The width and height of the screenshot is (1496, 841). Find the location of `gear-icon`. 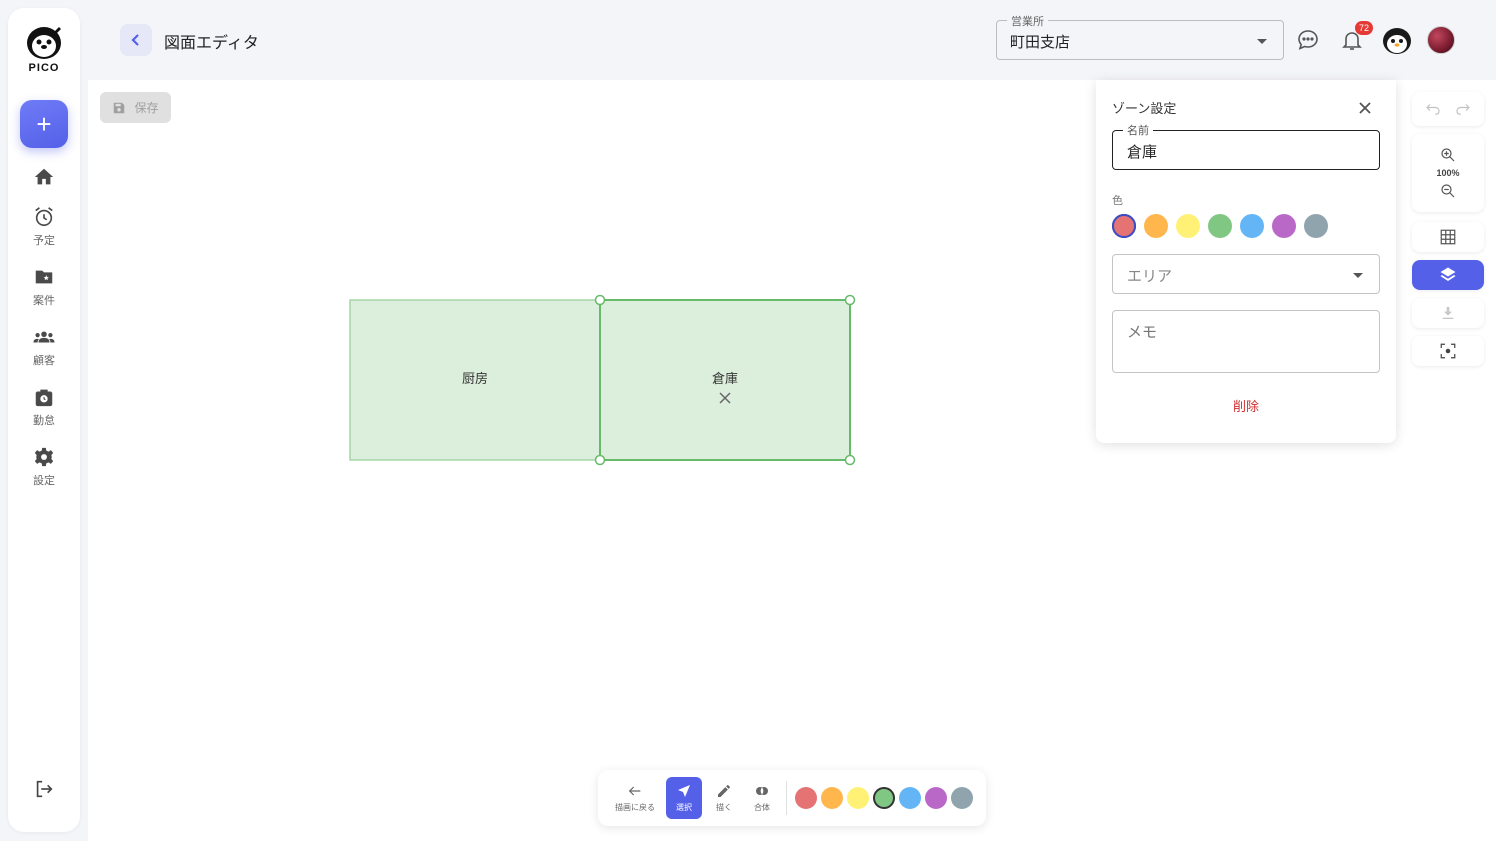

gear-icon is located at coordinates (44, 457).